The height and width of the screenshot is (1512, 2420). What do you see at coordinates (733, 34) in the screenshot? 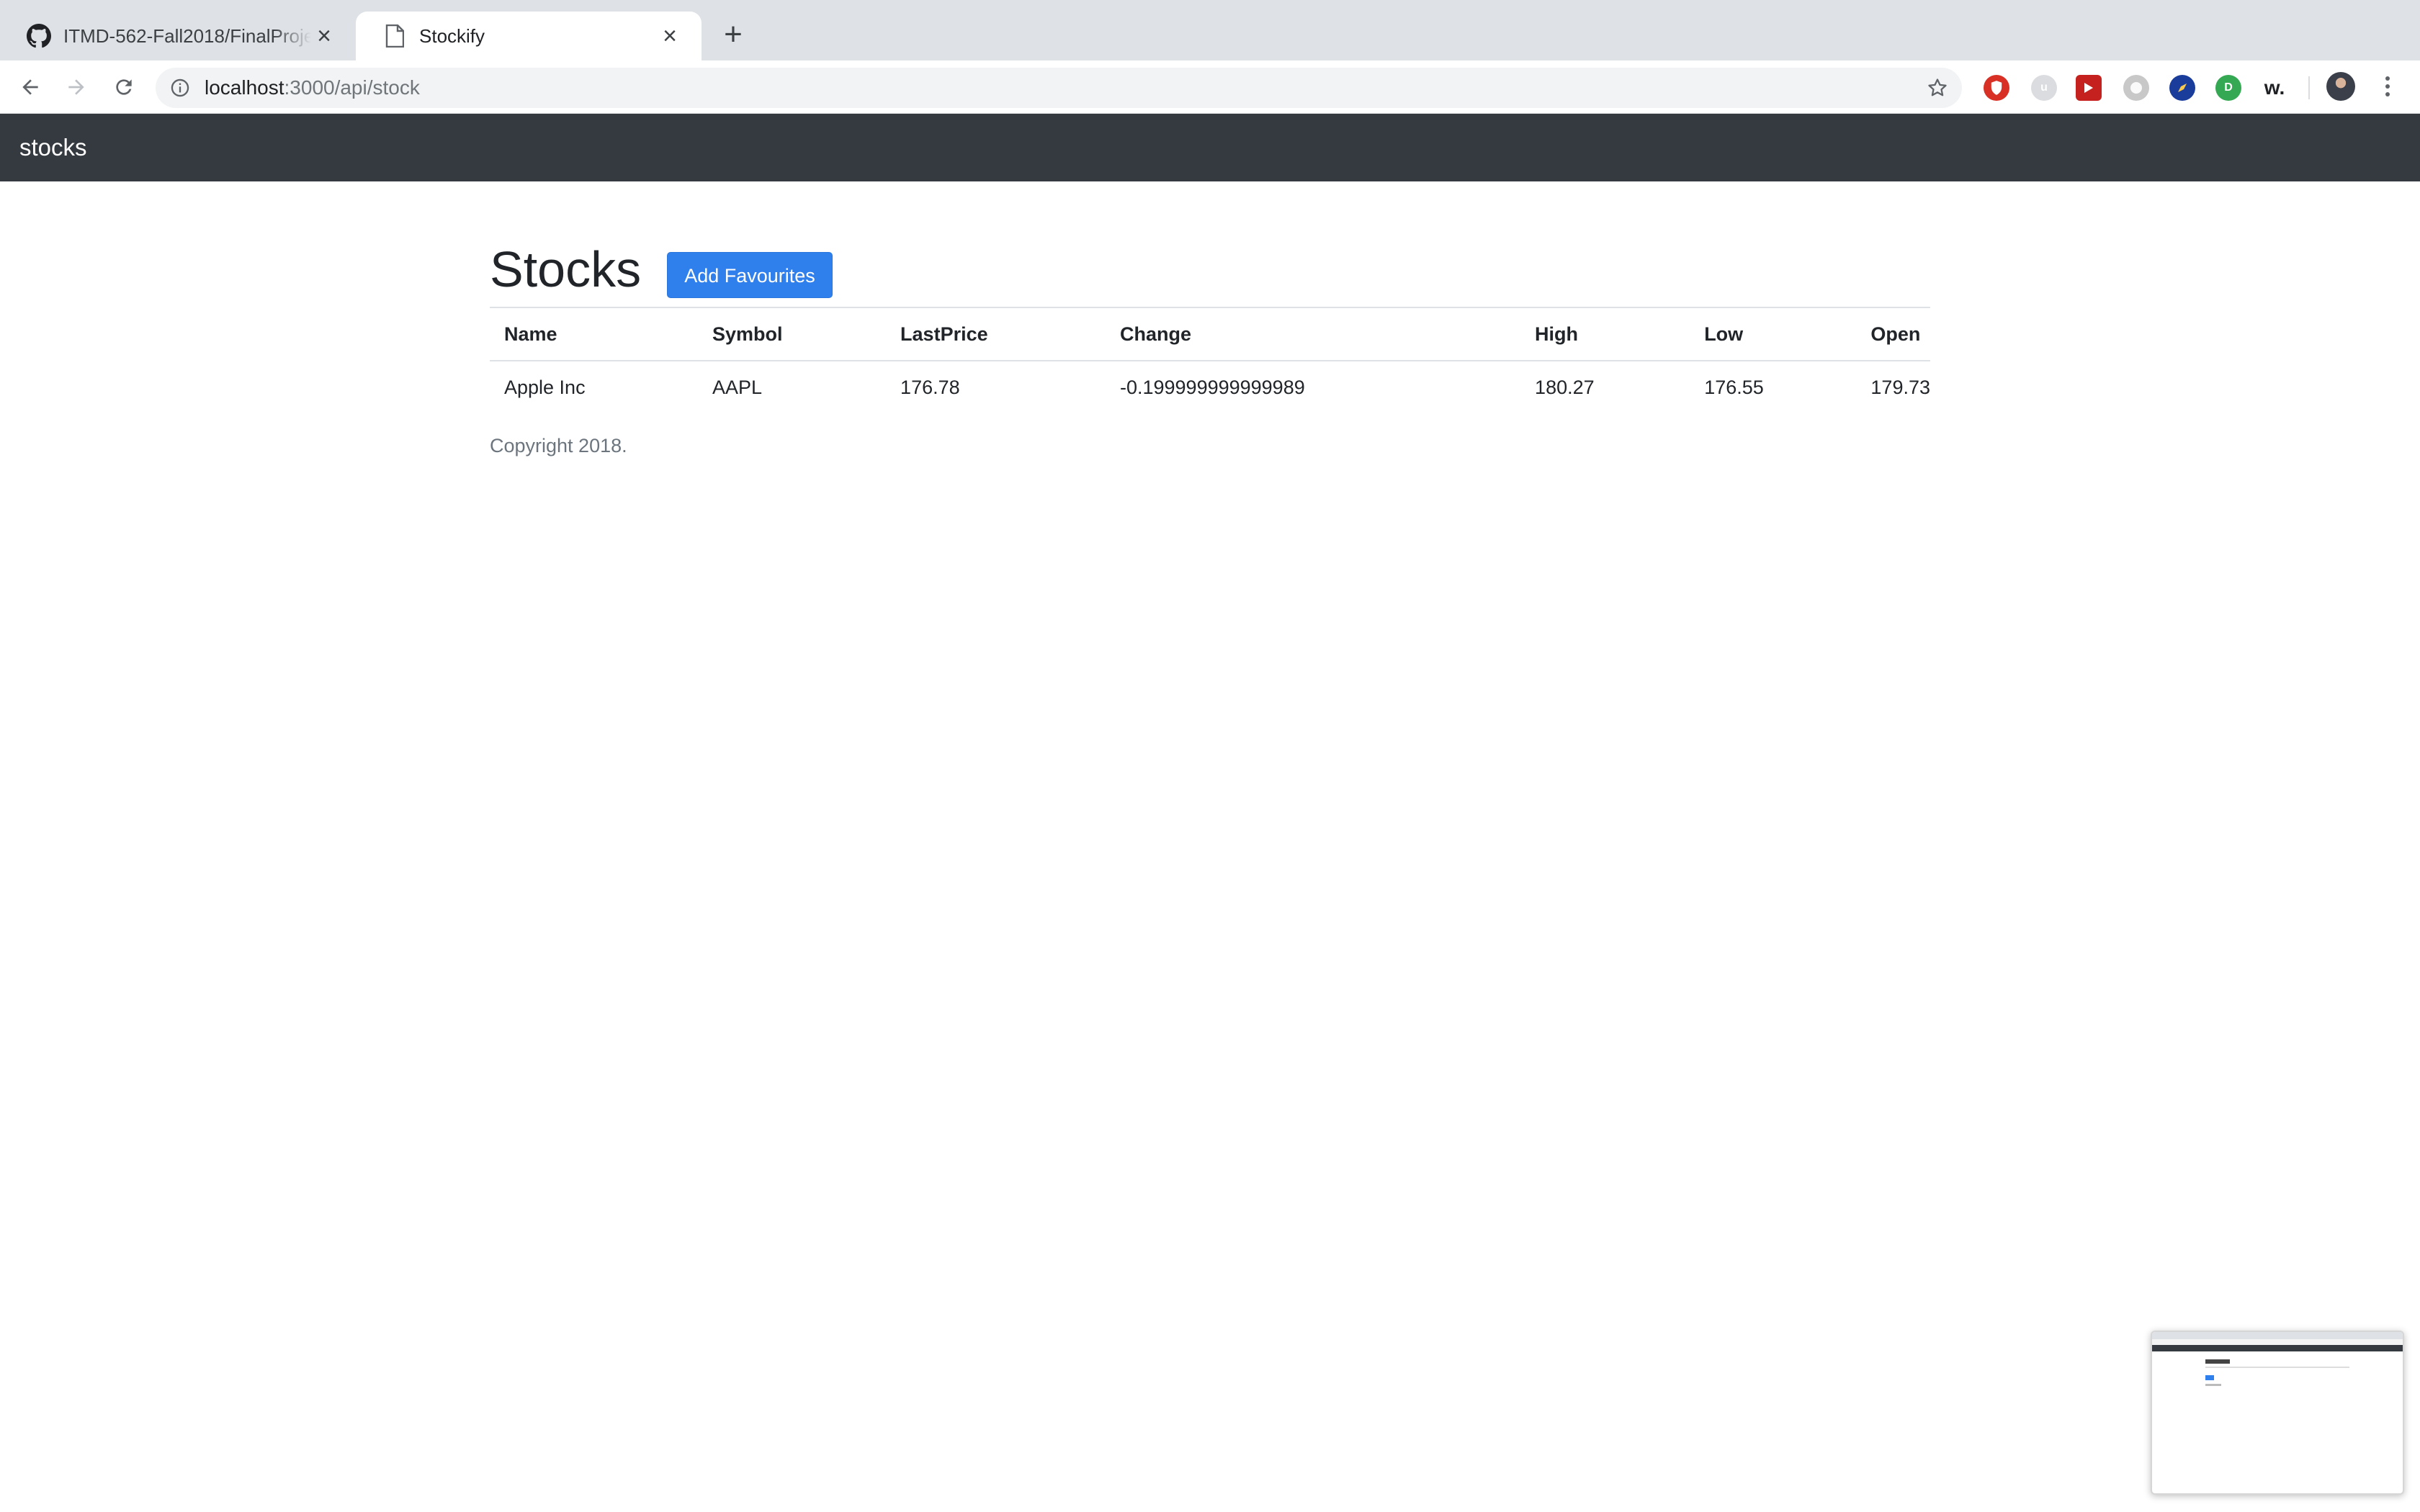
I see `new-tab-button: +` at bounding box center [733, 34].